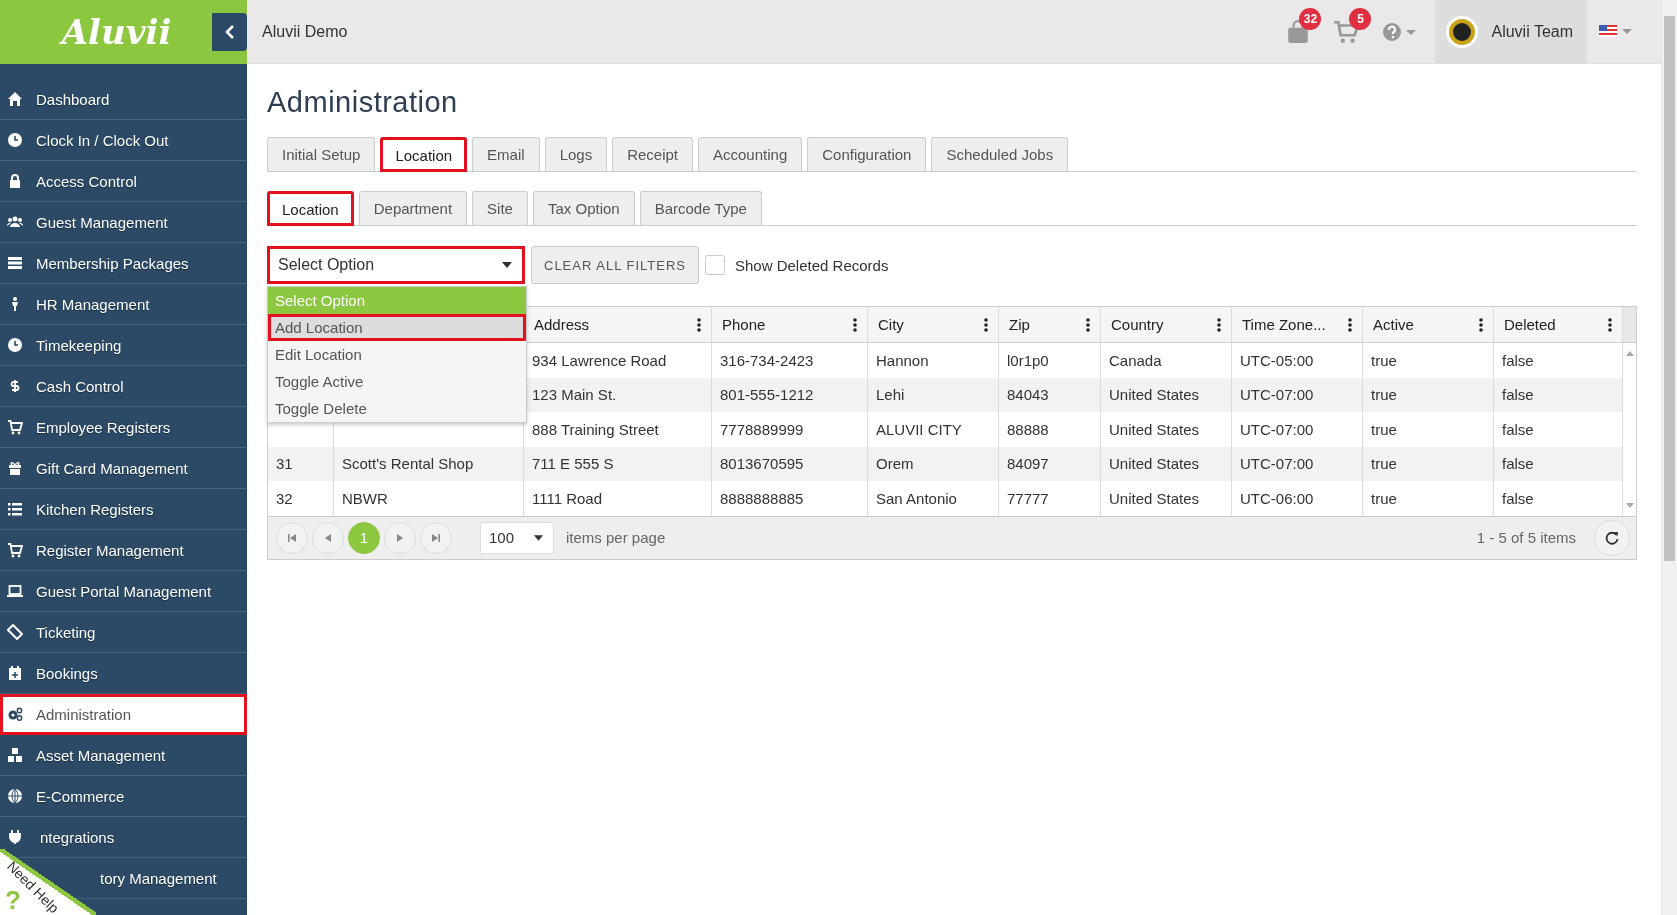 The image size is (1677, 915). Describe the element at coordinates (583, 208) in the screenshot. I see `tab: Tax Option` at that location.